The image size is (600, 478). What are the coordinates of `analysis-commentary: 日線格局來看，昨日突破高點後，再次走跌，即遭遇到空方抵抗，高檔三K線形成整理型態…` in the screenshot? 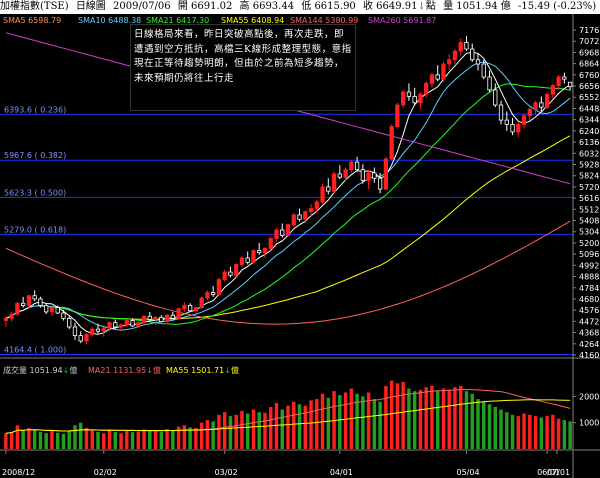 It's located at (243, 67).